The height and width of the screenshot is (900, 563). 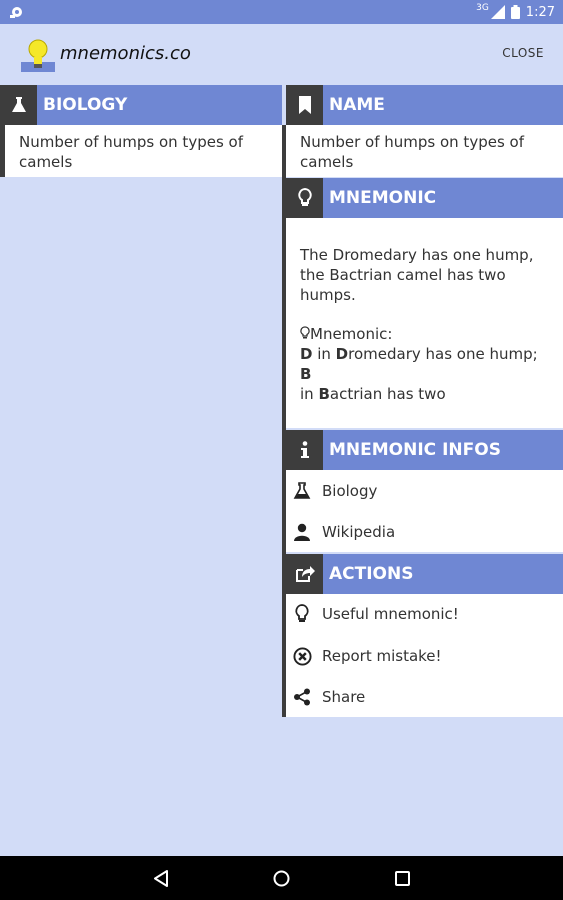 What do you see at coordinates (443, 574) in the screenshot?
I see `actions-title: ACTIONS` at bounding box center [443, 574].